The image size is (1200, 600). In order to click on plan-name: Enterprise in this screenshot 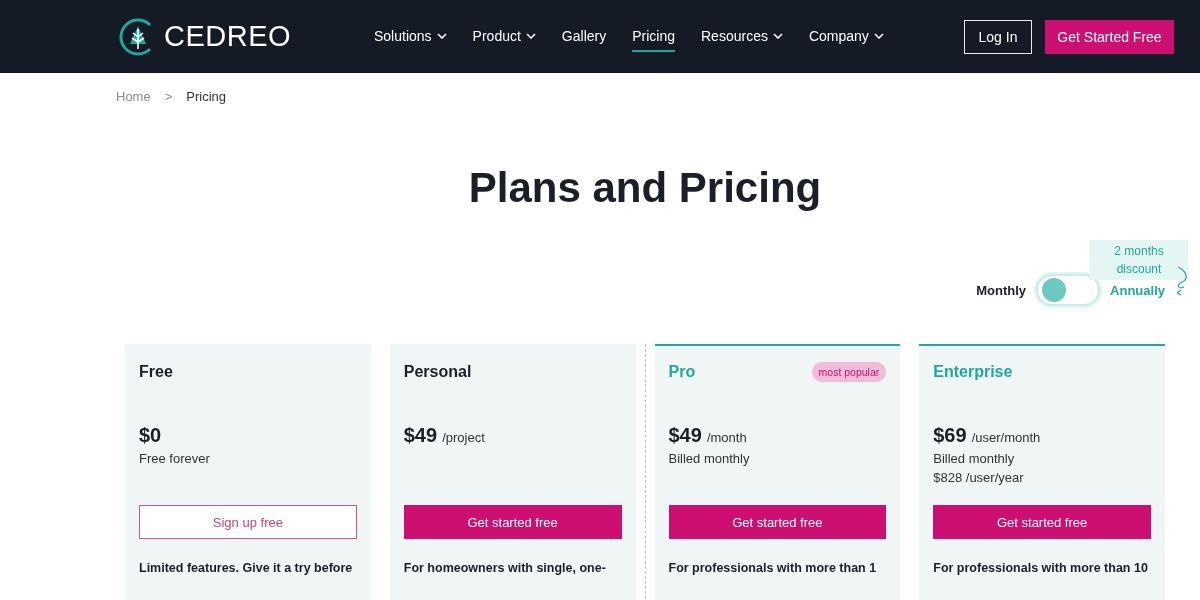, I will do `click(973, 372)`.